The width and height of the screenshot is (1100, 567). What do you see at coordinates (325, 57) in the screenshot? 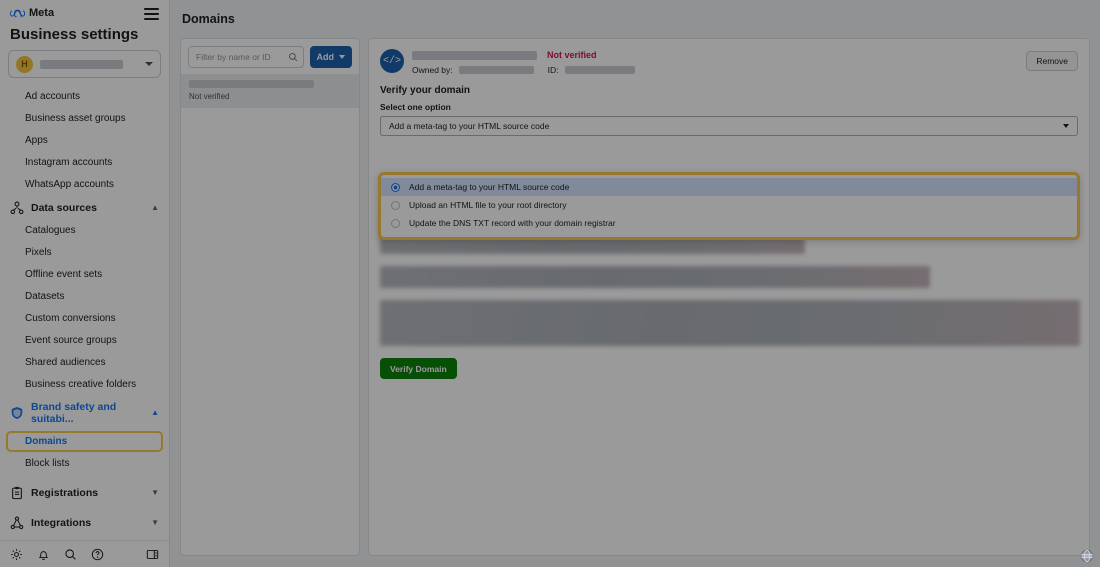
I see `add-button-label: Add` at bounding box center [325, 57].